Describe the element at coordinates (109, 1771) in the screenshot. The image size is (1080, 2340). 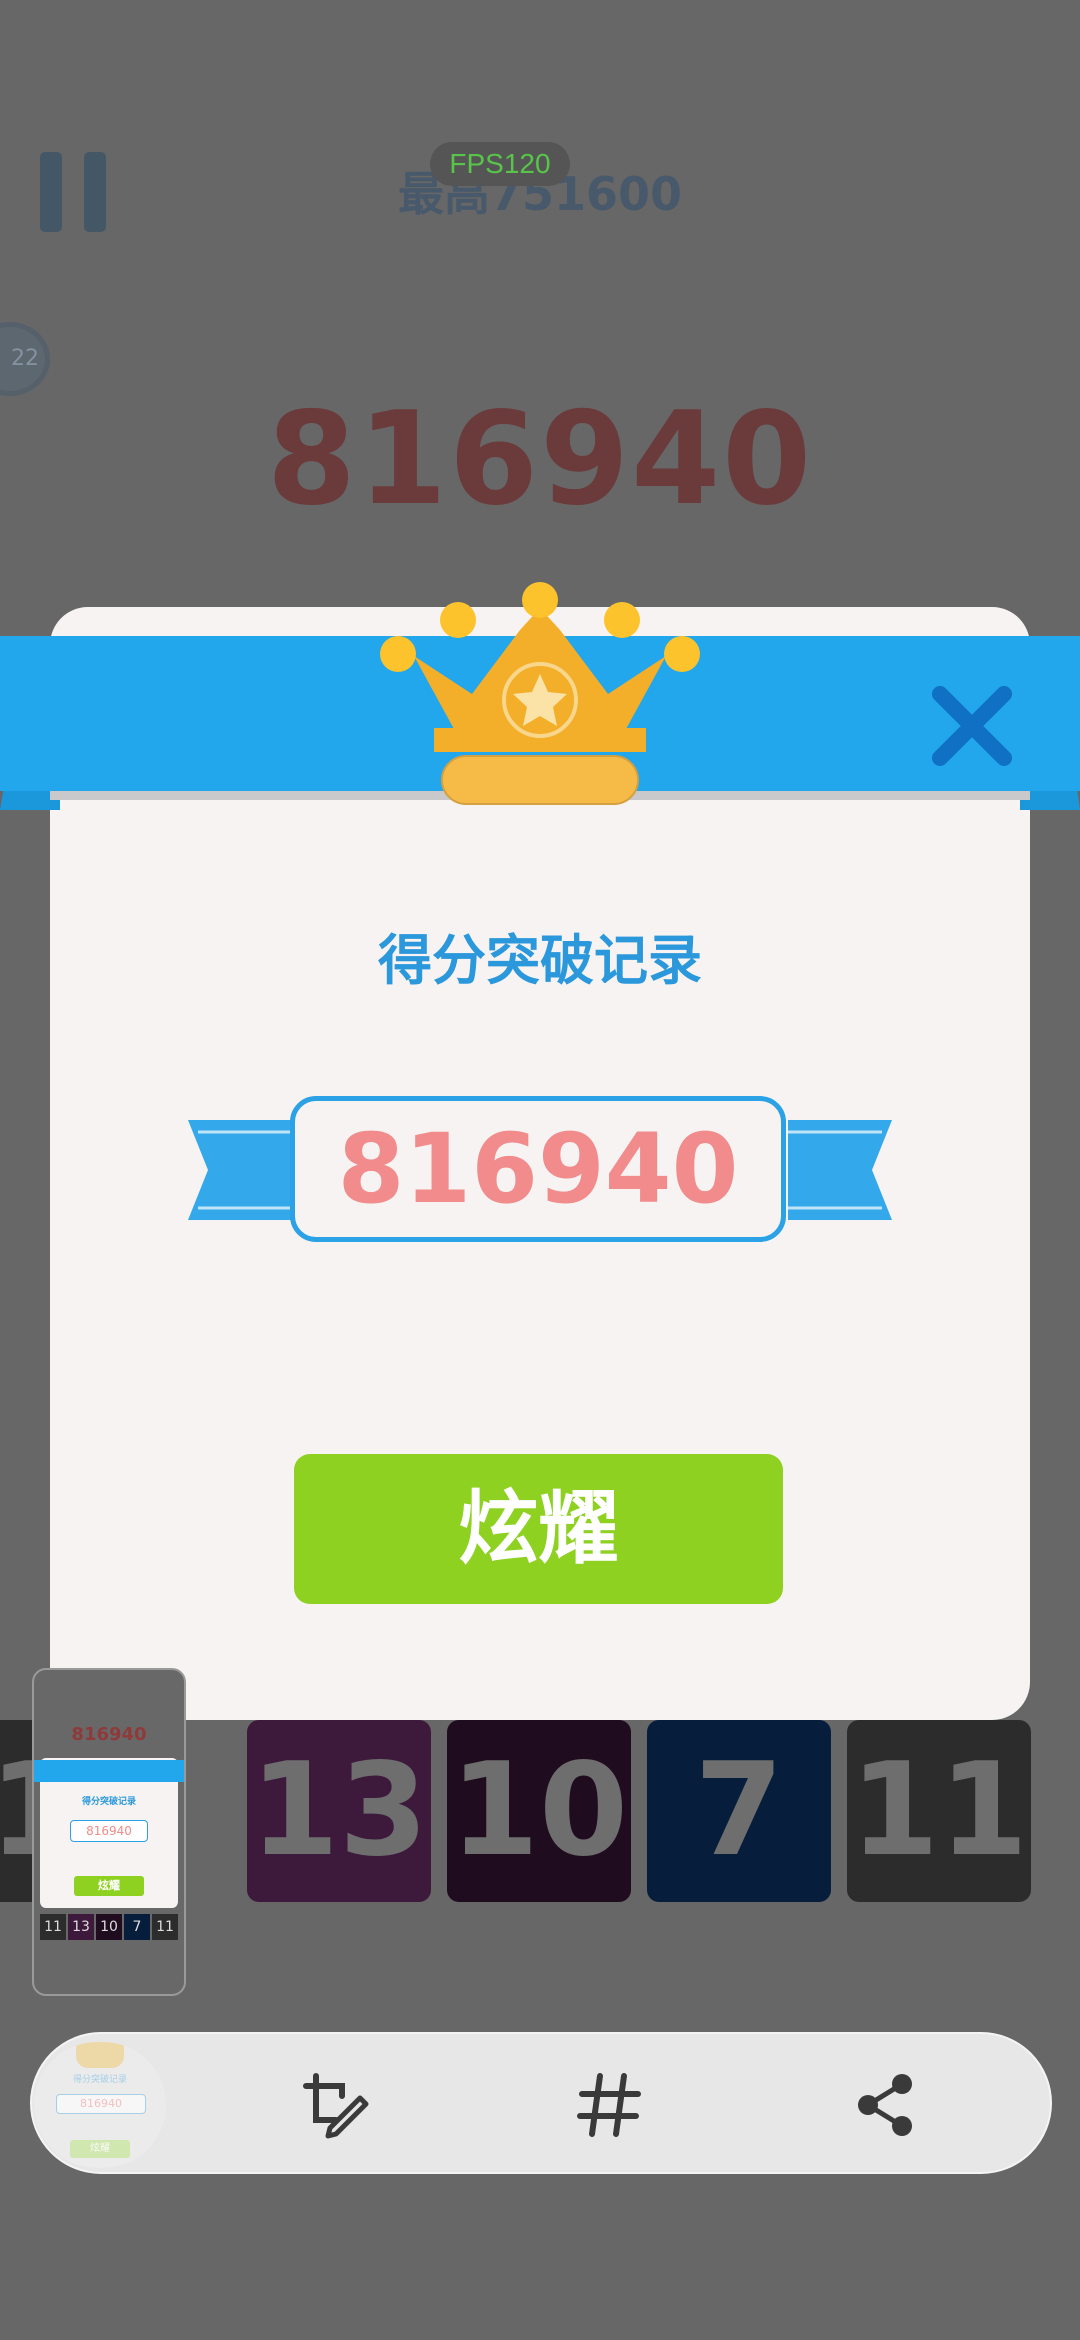
I see `thumbnail-ribbon` at that location.